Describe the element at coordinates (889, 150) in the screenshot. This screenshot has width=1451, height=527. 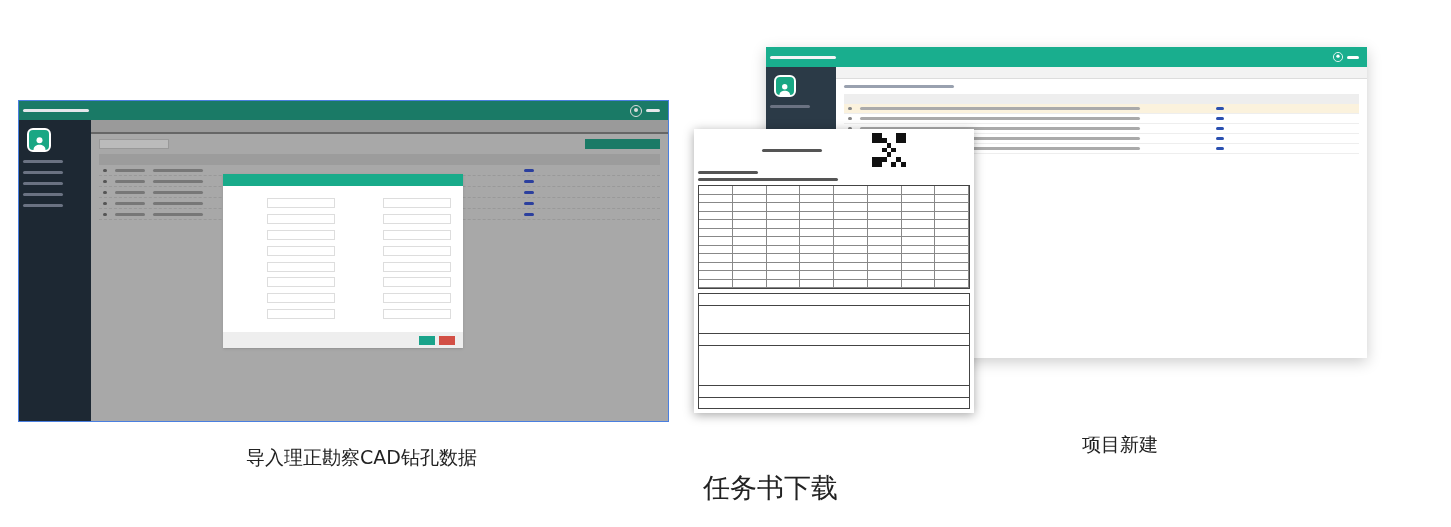
I see `qr-code-icon` at that location.